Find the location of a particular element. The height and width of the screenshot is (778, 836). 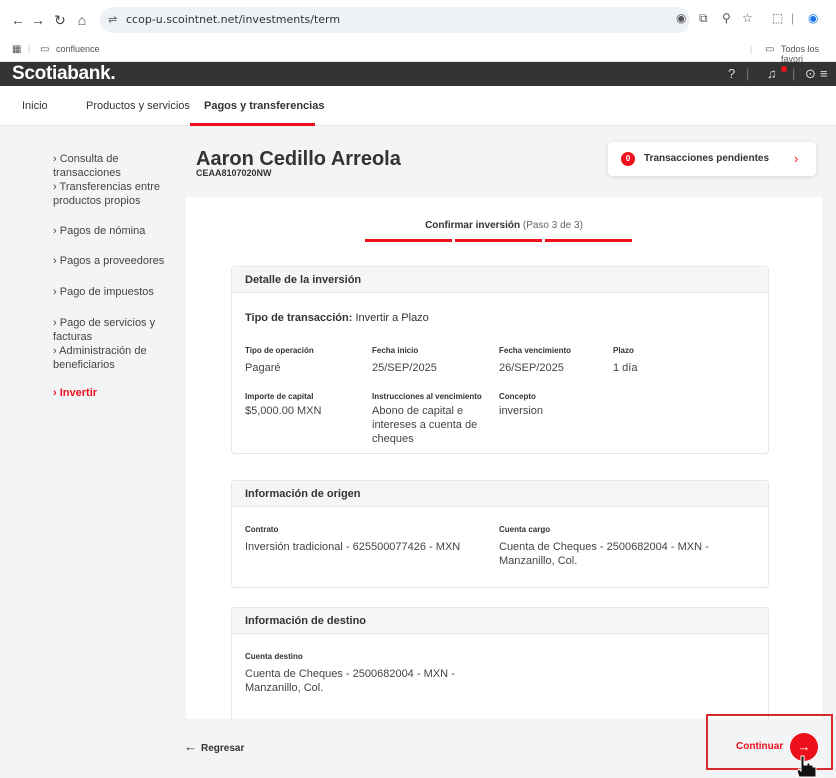

profile-icon: ◉ is located at coordinates (813, 18).